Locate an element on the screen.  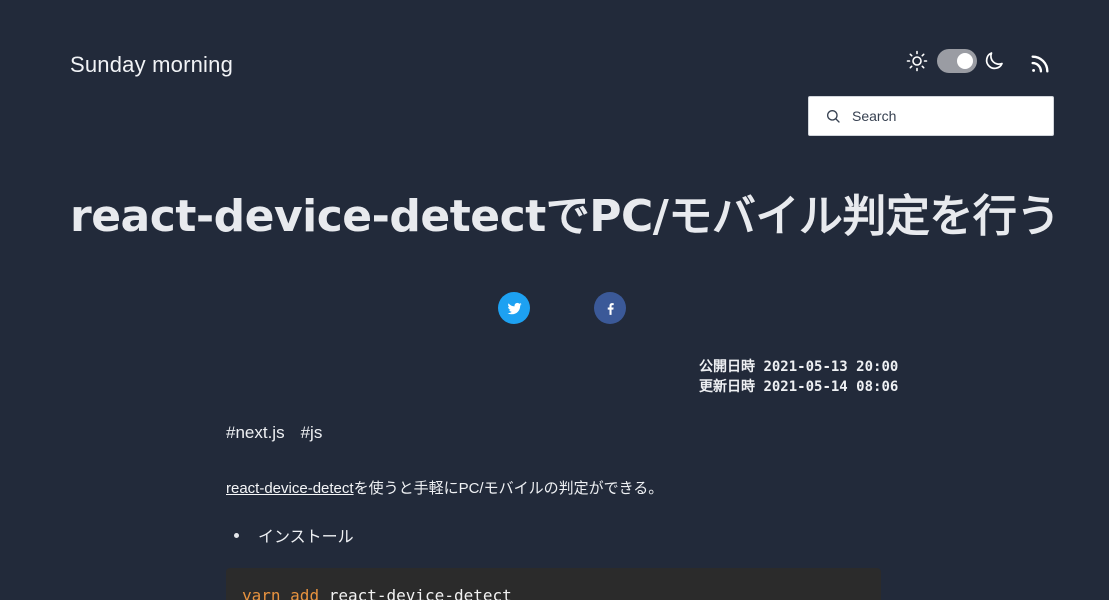
share-twitter-button is located at coordinates (514, 308).